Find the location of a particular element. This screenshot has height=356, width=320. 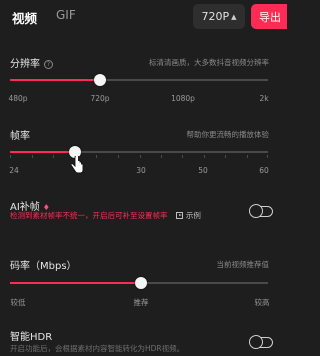

bitrate-label-recommended: 推荐 is located at coordinates (141, 302).